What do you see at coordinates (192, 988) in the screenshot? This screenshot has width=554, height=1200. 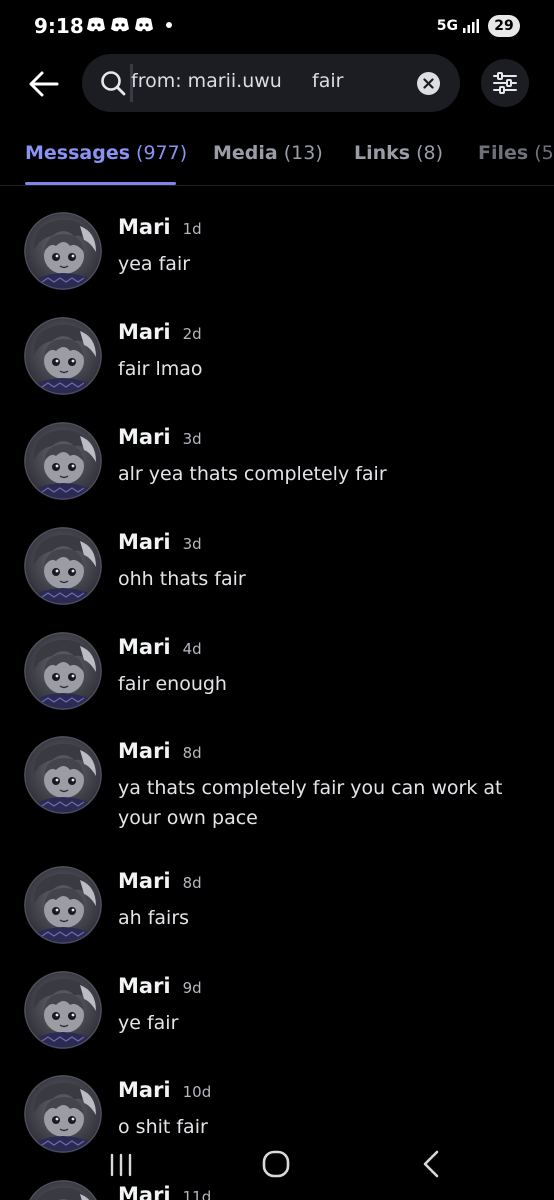 I see `message-timestamp: 9d` at bounding box center [192, 988].